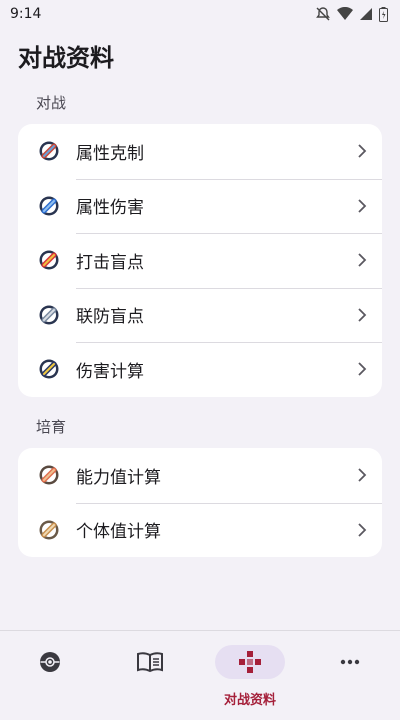  What do you see at coordinates (118, 532) in the screenshot?
I see `list-item-label: 个体值计算` at bounding box center [118, 532].